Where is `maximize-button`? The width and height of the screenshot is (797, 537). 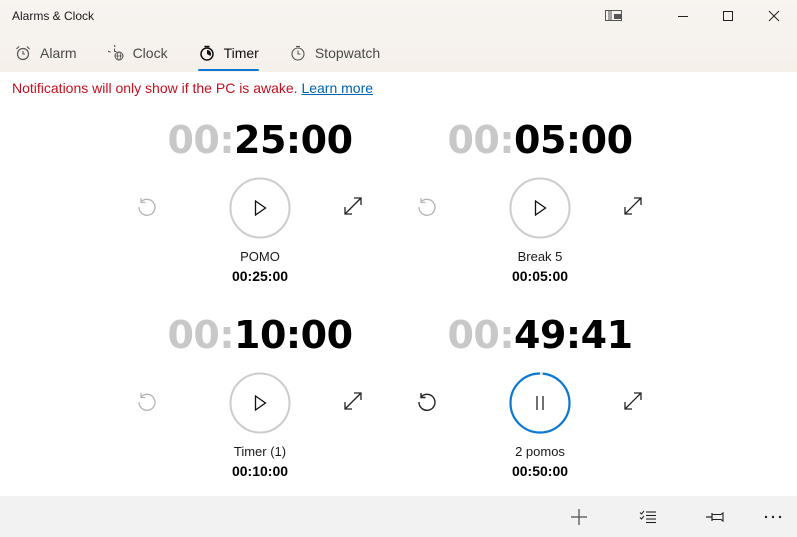 maximize-button is located at coordinates (728, 16).